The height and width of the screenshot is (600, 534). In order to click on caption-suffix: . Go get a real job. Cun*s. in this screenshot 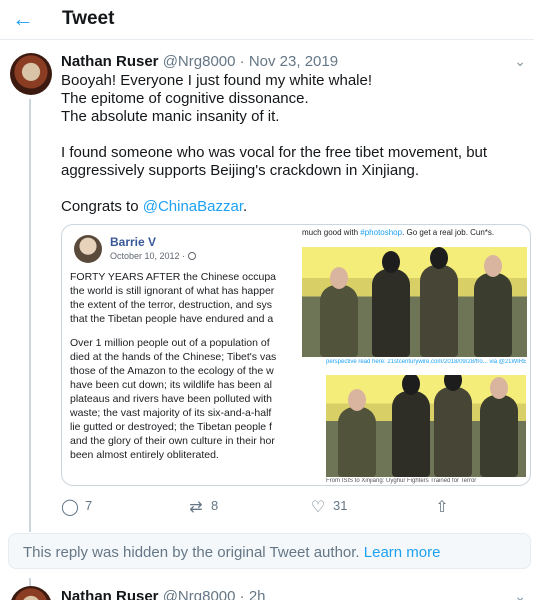, I will do `click(448, 232)`.